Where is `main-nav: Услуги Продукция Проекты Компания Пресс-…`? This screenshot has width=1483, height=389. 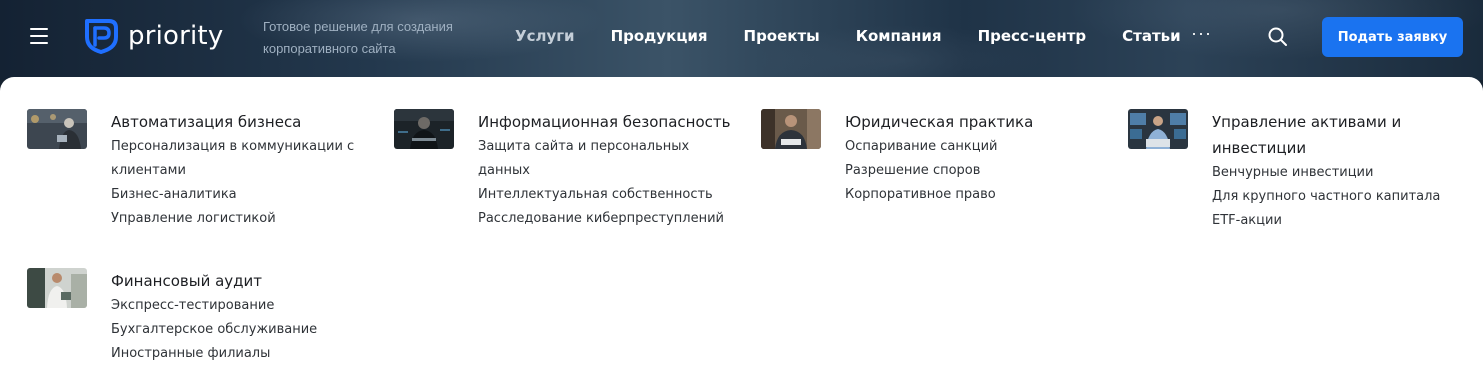
main-nav: Услуги Продукция Проекты Компания Пресс-… is located at coordinates (866, 34).